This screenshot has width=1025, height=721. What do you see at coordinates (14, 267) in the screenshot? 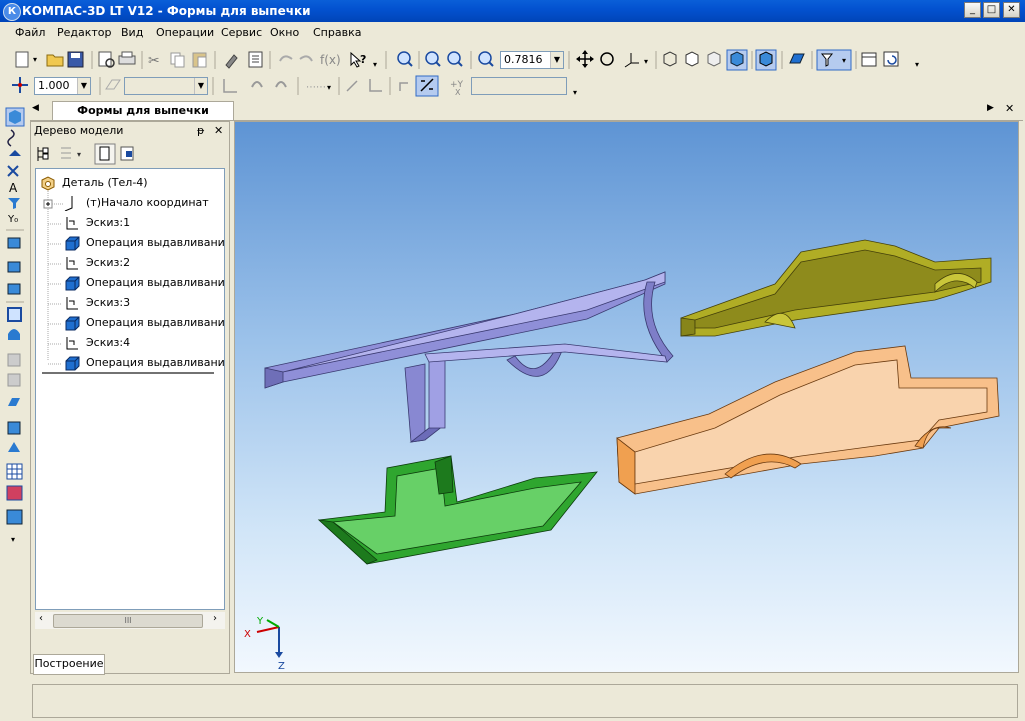
I see `cut-extrude-icon` at bounding box center [14, 267].